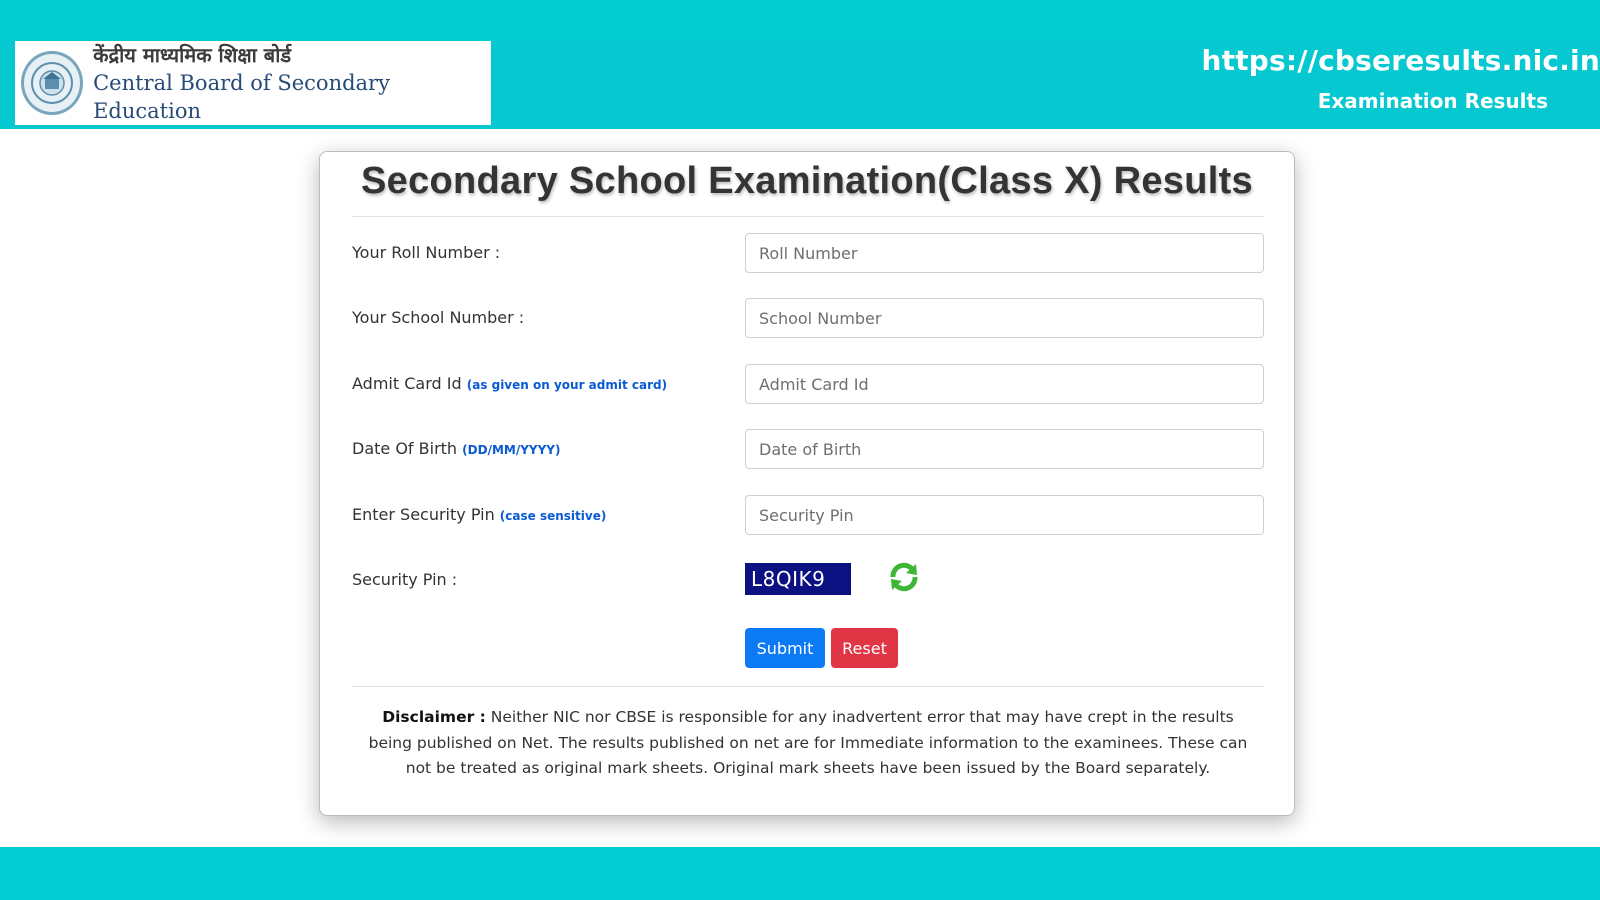  I want to click on school-number-input, so click(1004, 318).